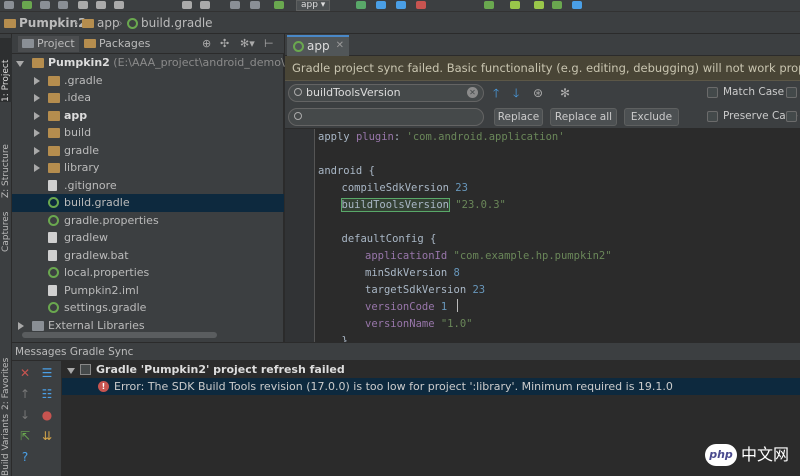 The height and width of the screenshot is (476, 800). I want to click on show-errors-icon: ●, so click(47, 415).